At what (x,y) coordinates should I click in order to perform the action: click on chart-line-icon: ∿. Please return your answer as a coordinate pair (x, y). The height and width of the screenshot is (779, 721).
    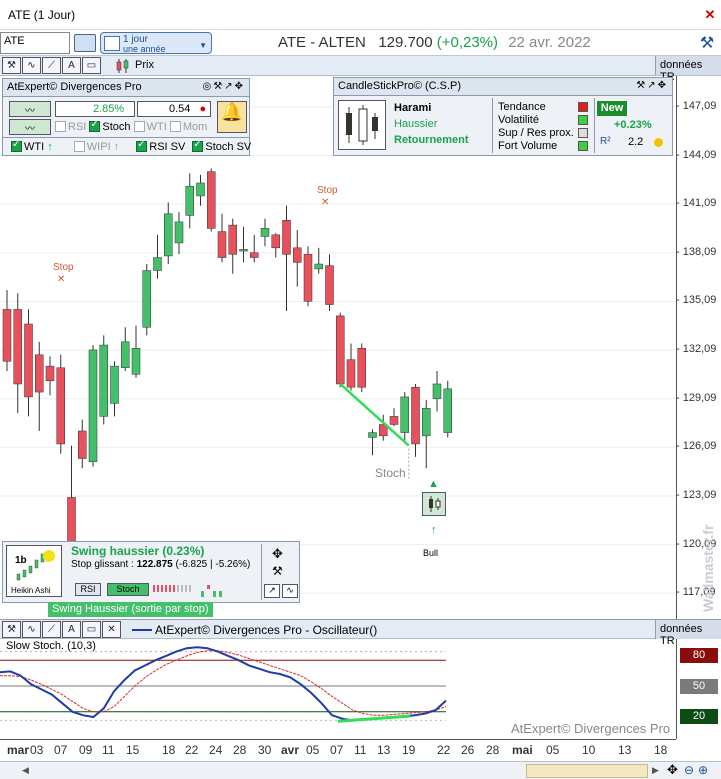
    Looking at the image, I should click on (290, 591).